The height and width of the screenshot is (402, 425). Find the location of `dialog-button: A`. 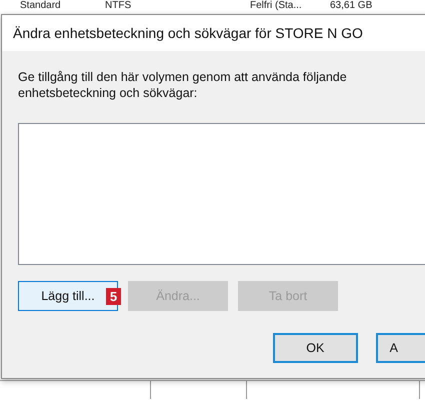

dialog-button: A is located at coordinates (400, 348).